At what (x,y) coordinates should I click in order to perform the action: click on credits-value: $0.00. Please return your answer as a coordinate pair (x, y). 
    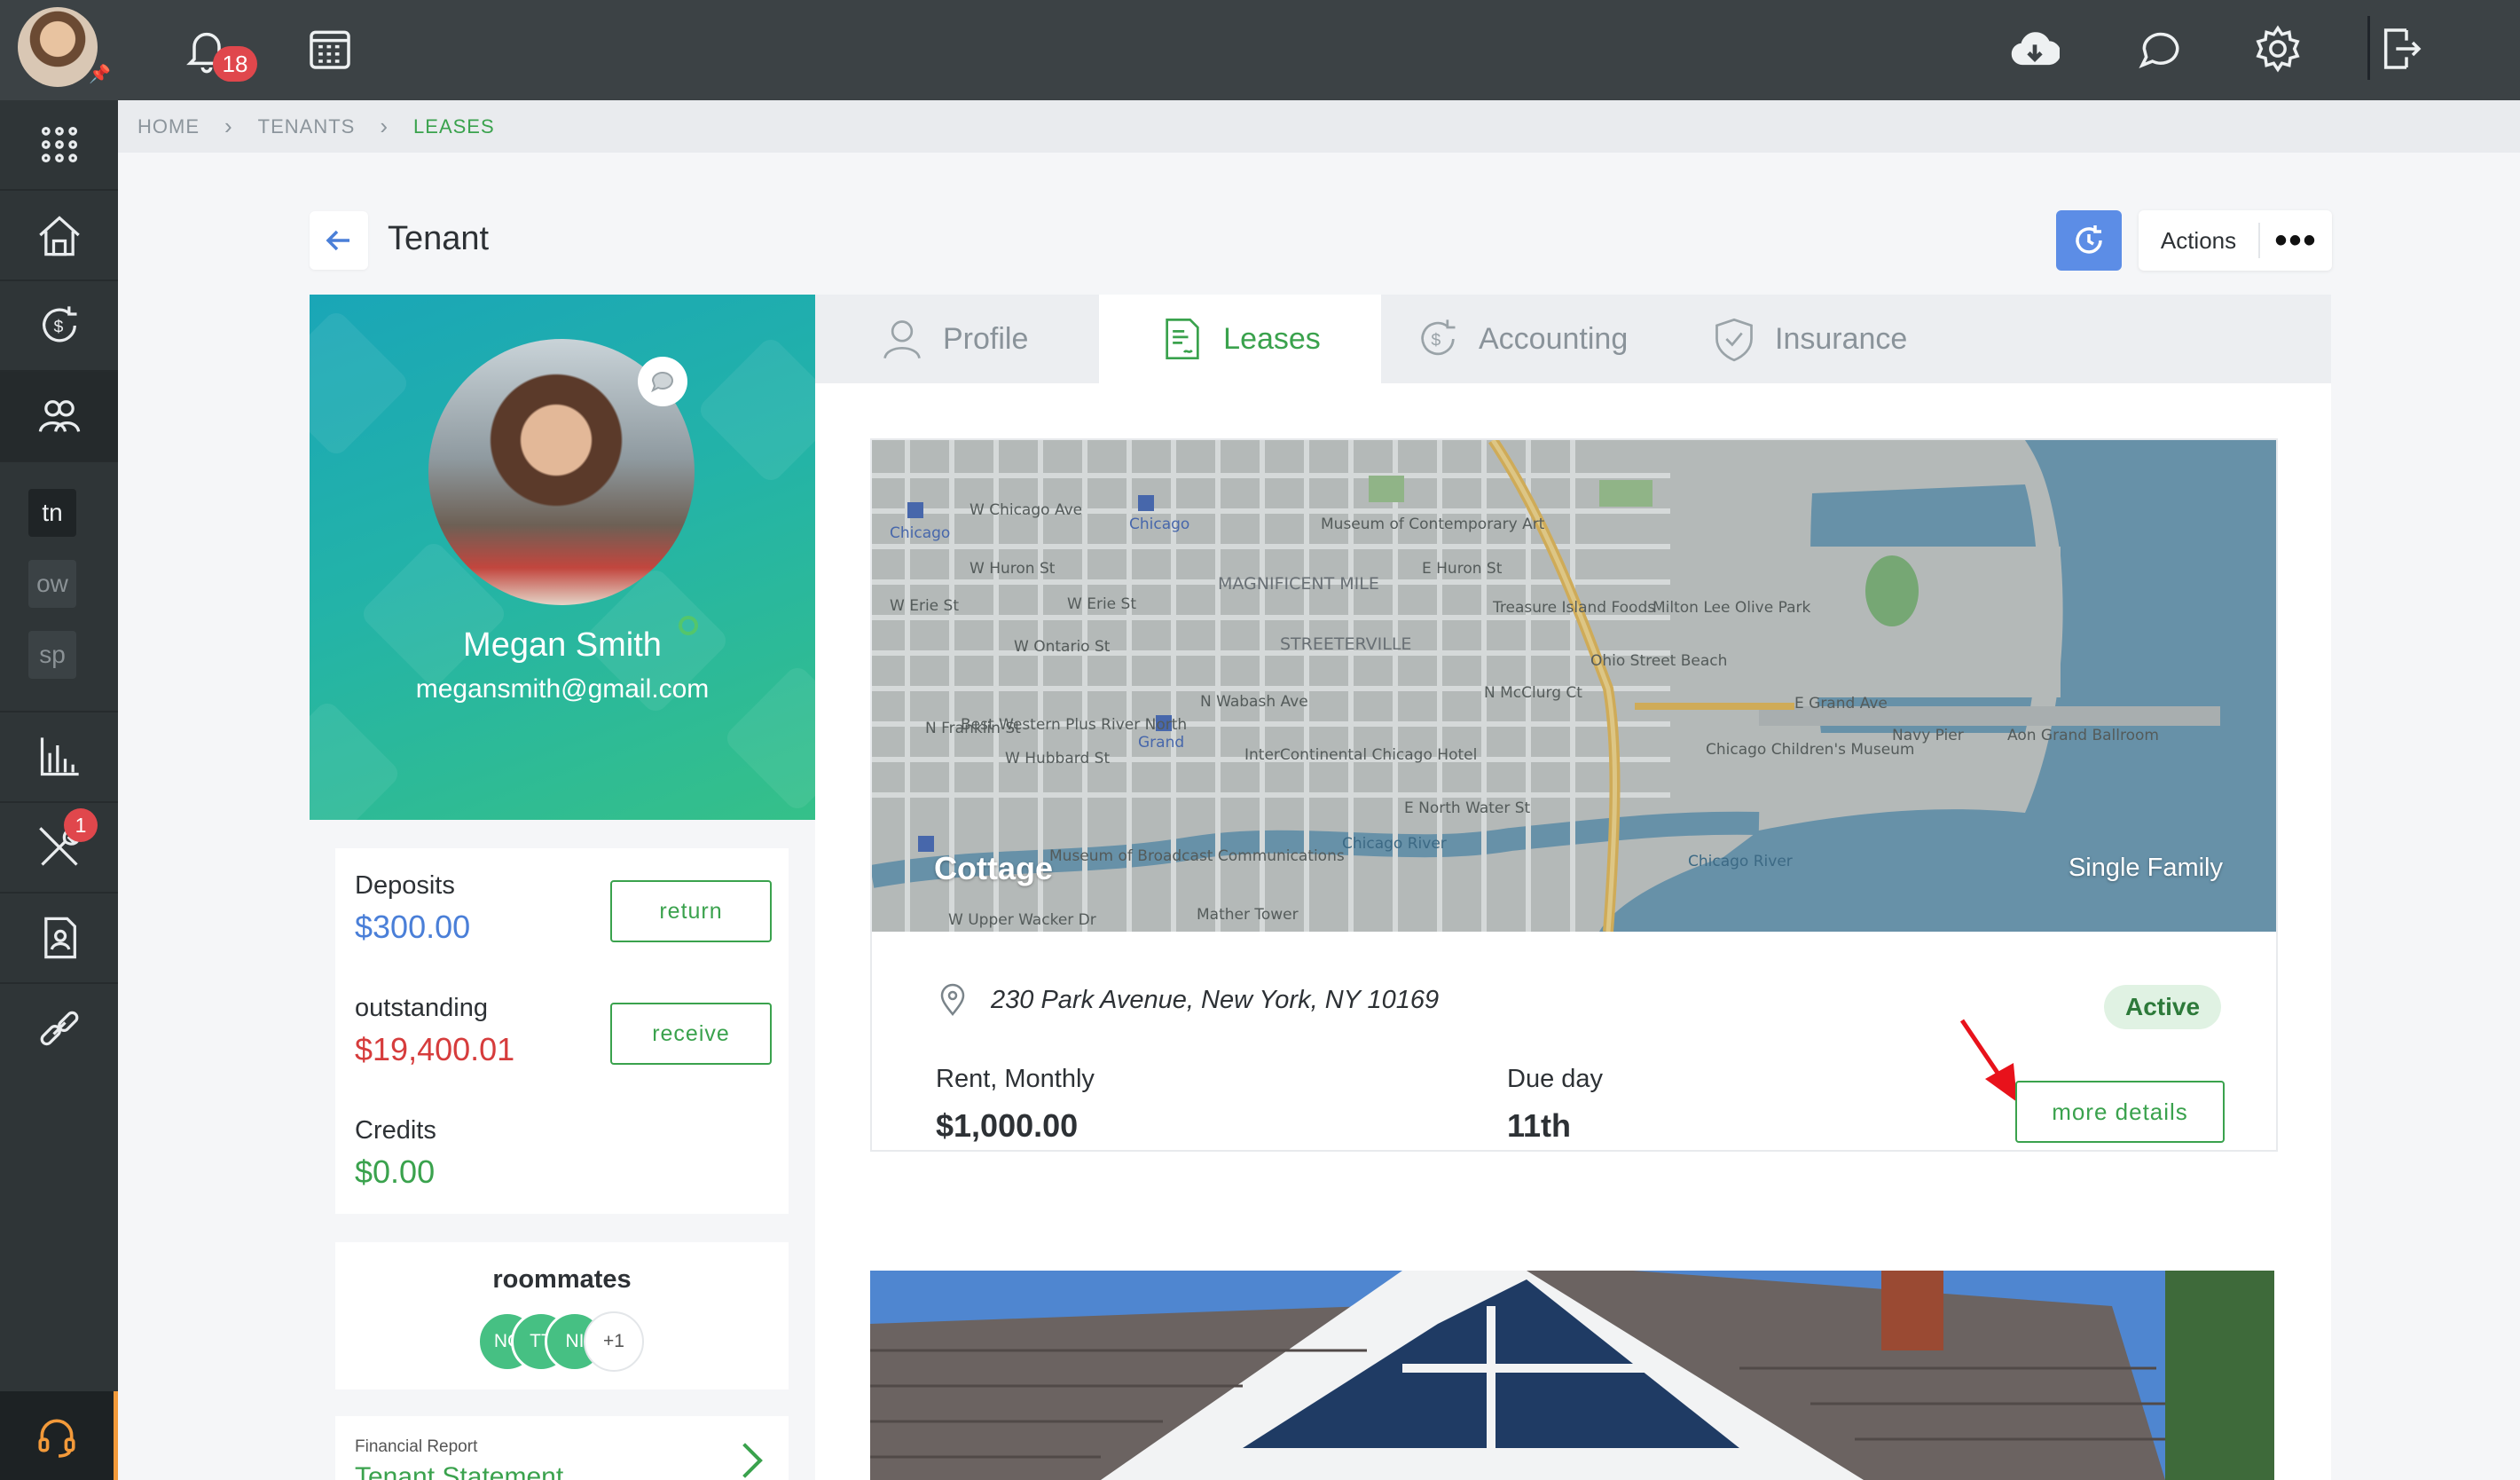
    Looking at the image, I should click on (395, 1171).